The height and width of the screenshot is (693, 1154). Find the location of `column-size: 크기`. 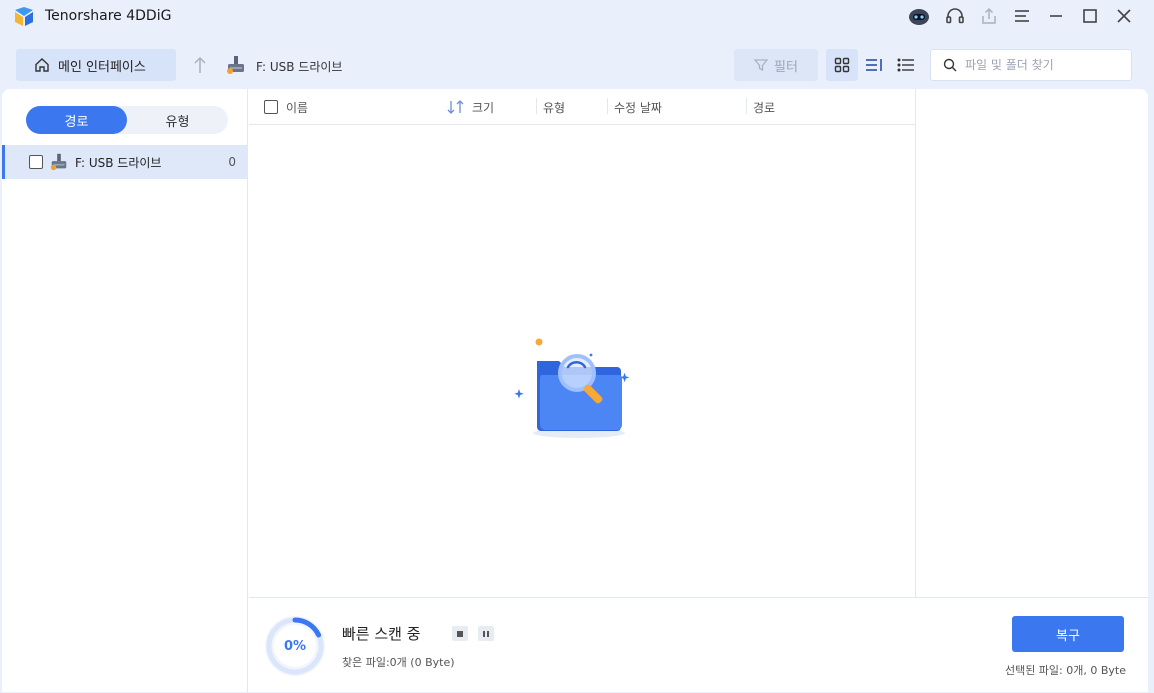

column-size: 크기 is located at coordinates (483, 107).